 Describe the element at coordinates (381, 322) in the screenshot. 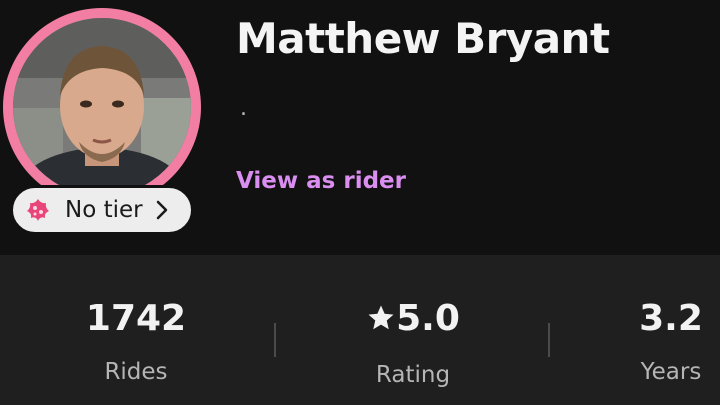

I see `star-icon` at that location.